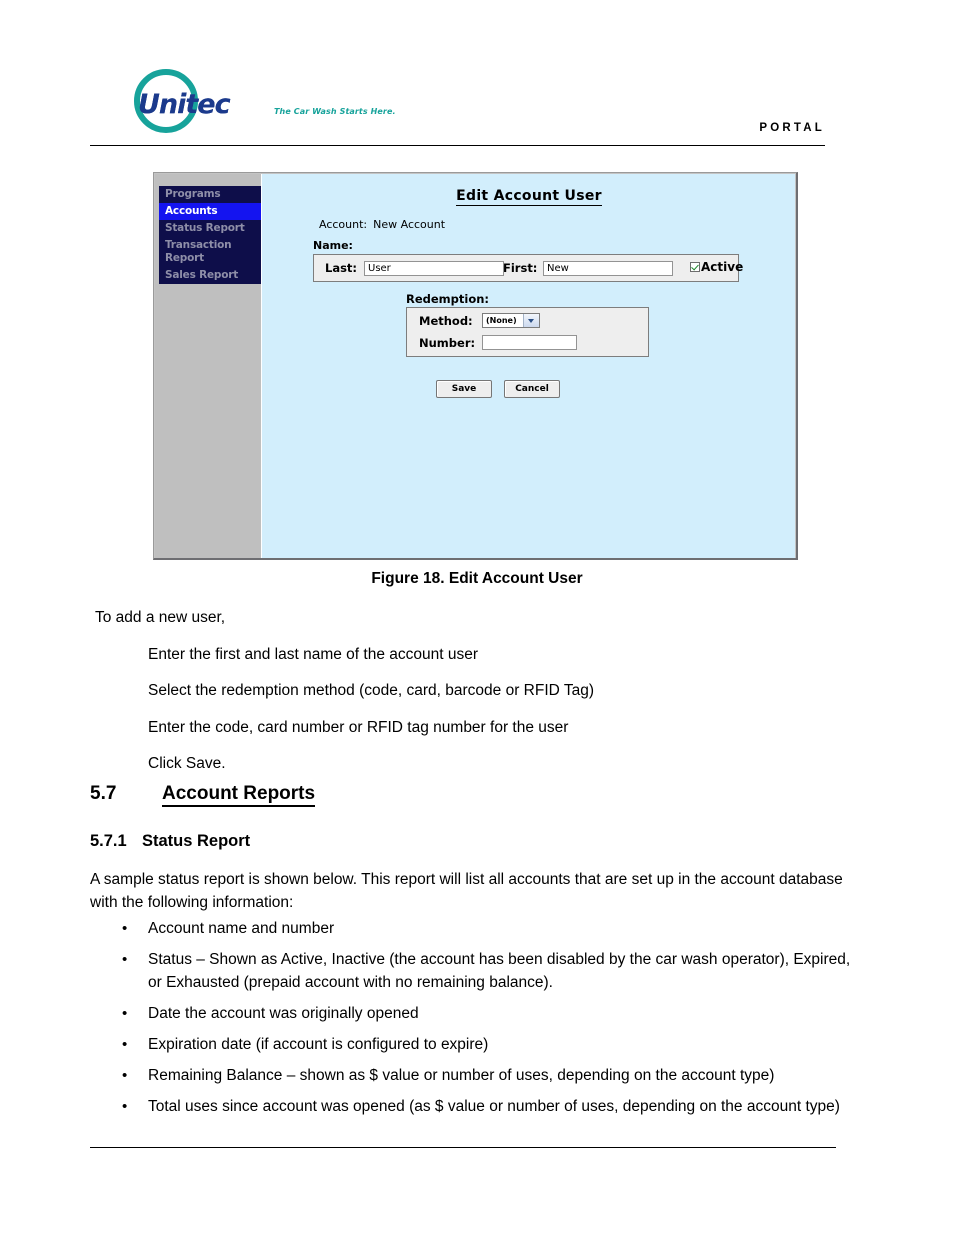  What do you see at coordinates (477, 1013) in the screenshot?
I see `list-item: Date the account was originally opened` at bounding box center [477, 1013].